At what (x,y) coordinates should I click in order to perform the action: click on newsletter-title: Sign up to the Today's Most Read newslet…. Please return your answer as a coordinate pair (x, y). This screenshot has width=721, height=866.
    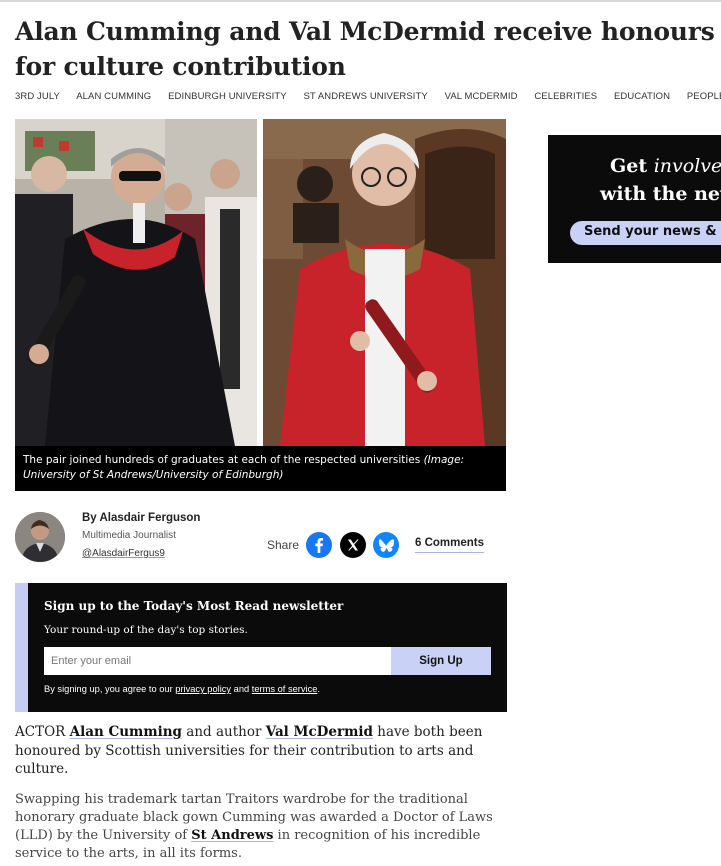
    Looking at the image, I should click on (194, 606).